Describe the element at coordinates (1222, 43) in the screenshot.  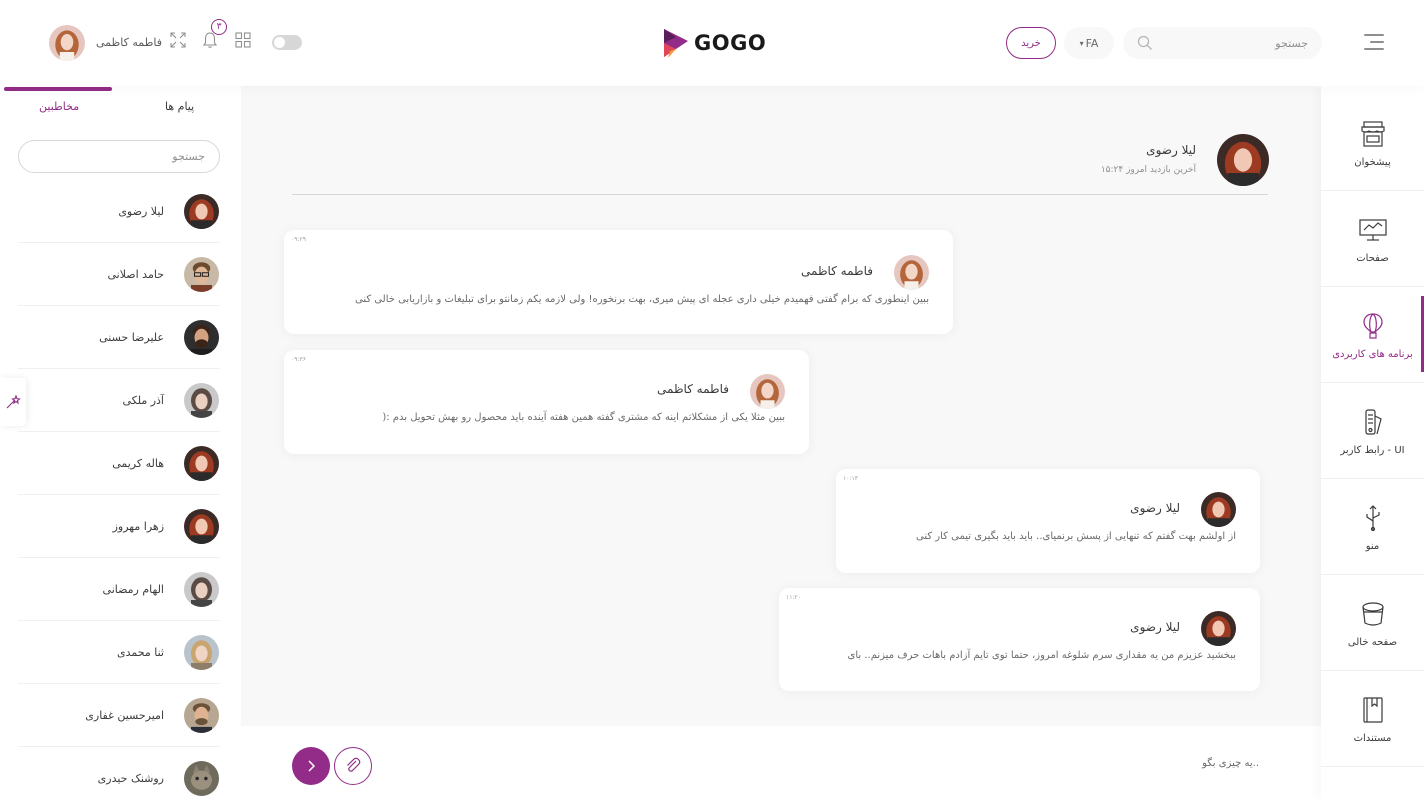
I see `header-search-input: جستجو` at that location.